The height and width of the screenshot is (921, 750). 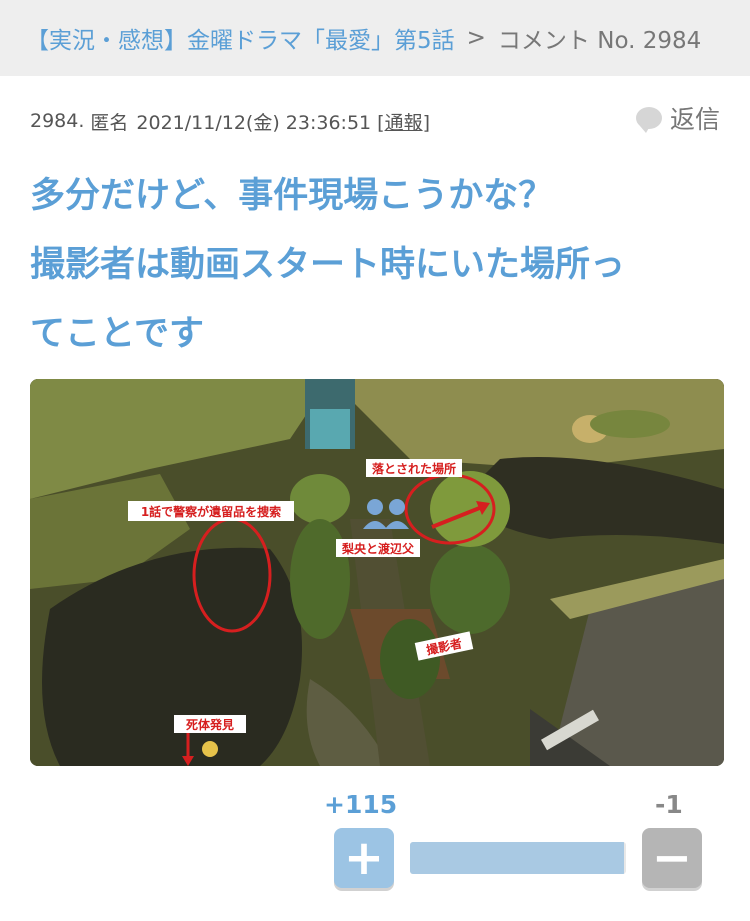 What do you see at coordinates (381, 122) in the screenshot?
I see `report-bracket-open: [` at bounding box center [381, 122].